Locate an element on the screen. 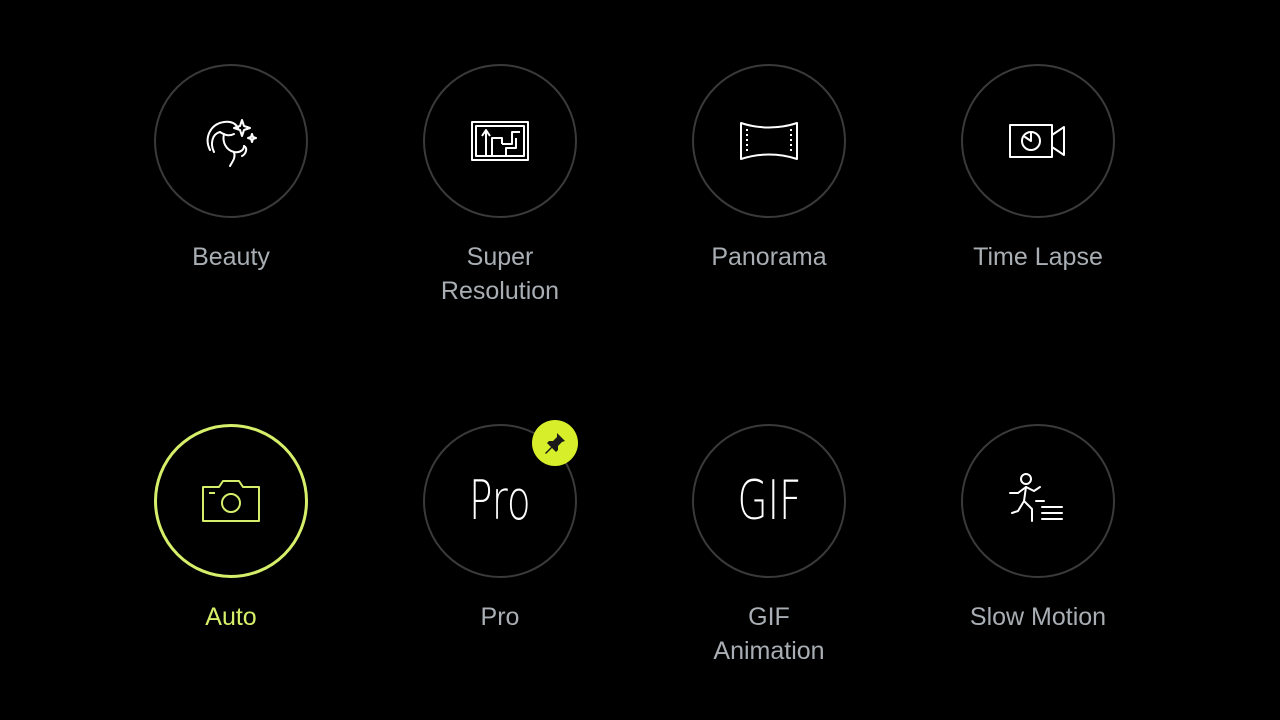  mode-super-resolution-ring is located at coordinates (500, 141).